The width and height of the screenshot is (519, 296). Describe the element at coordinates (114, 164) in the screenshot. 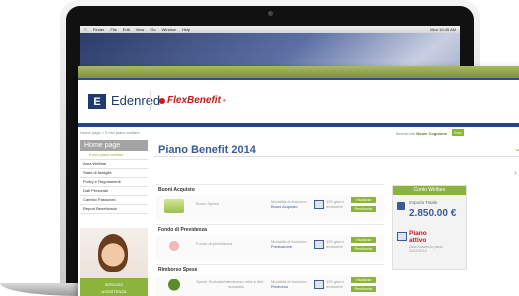

I see `sidebar-item-area-welfare: Area Welfare` at that location.